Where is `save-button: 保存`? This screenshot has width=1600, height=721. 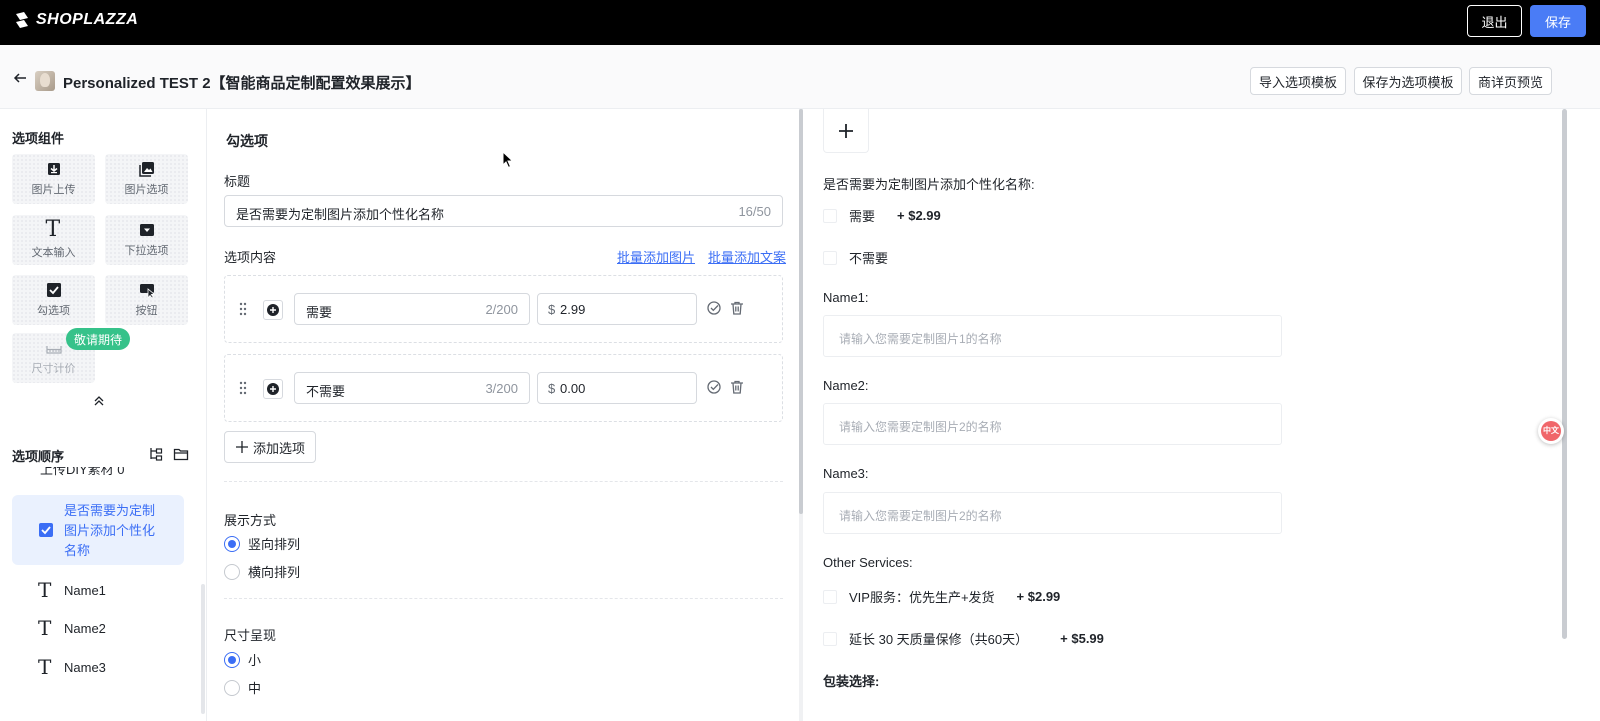 save-button: 保存 is located at coordinates (1558, 21).